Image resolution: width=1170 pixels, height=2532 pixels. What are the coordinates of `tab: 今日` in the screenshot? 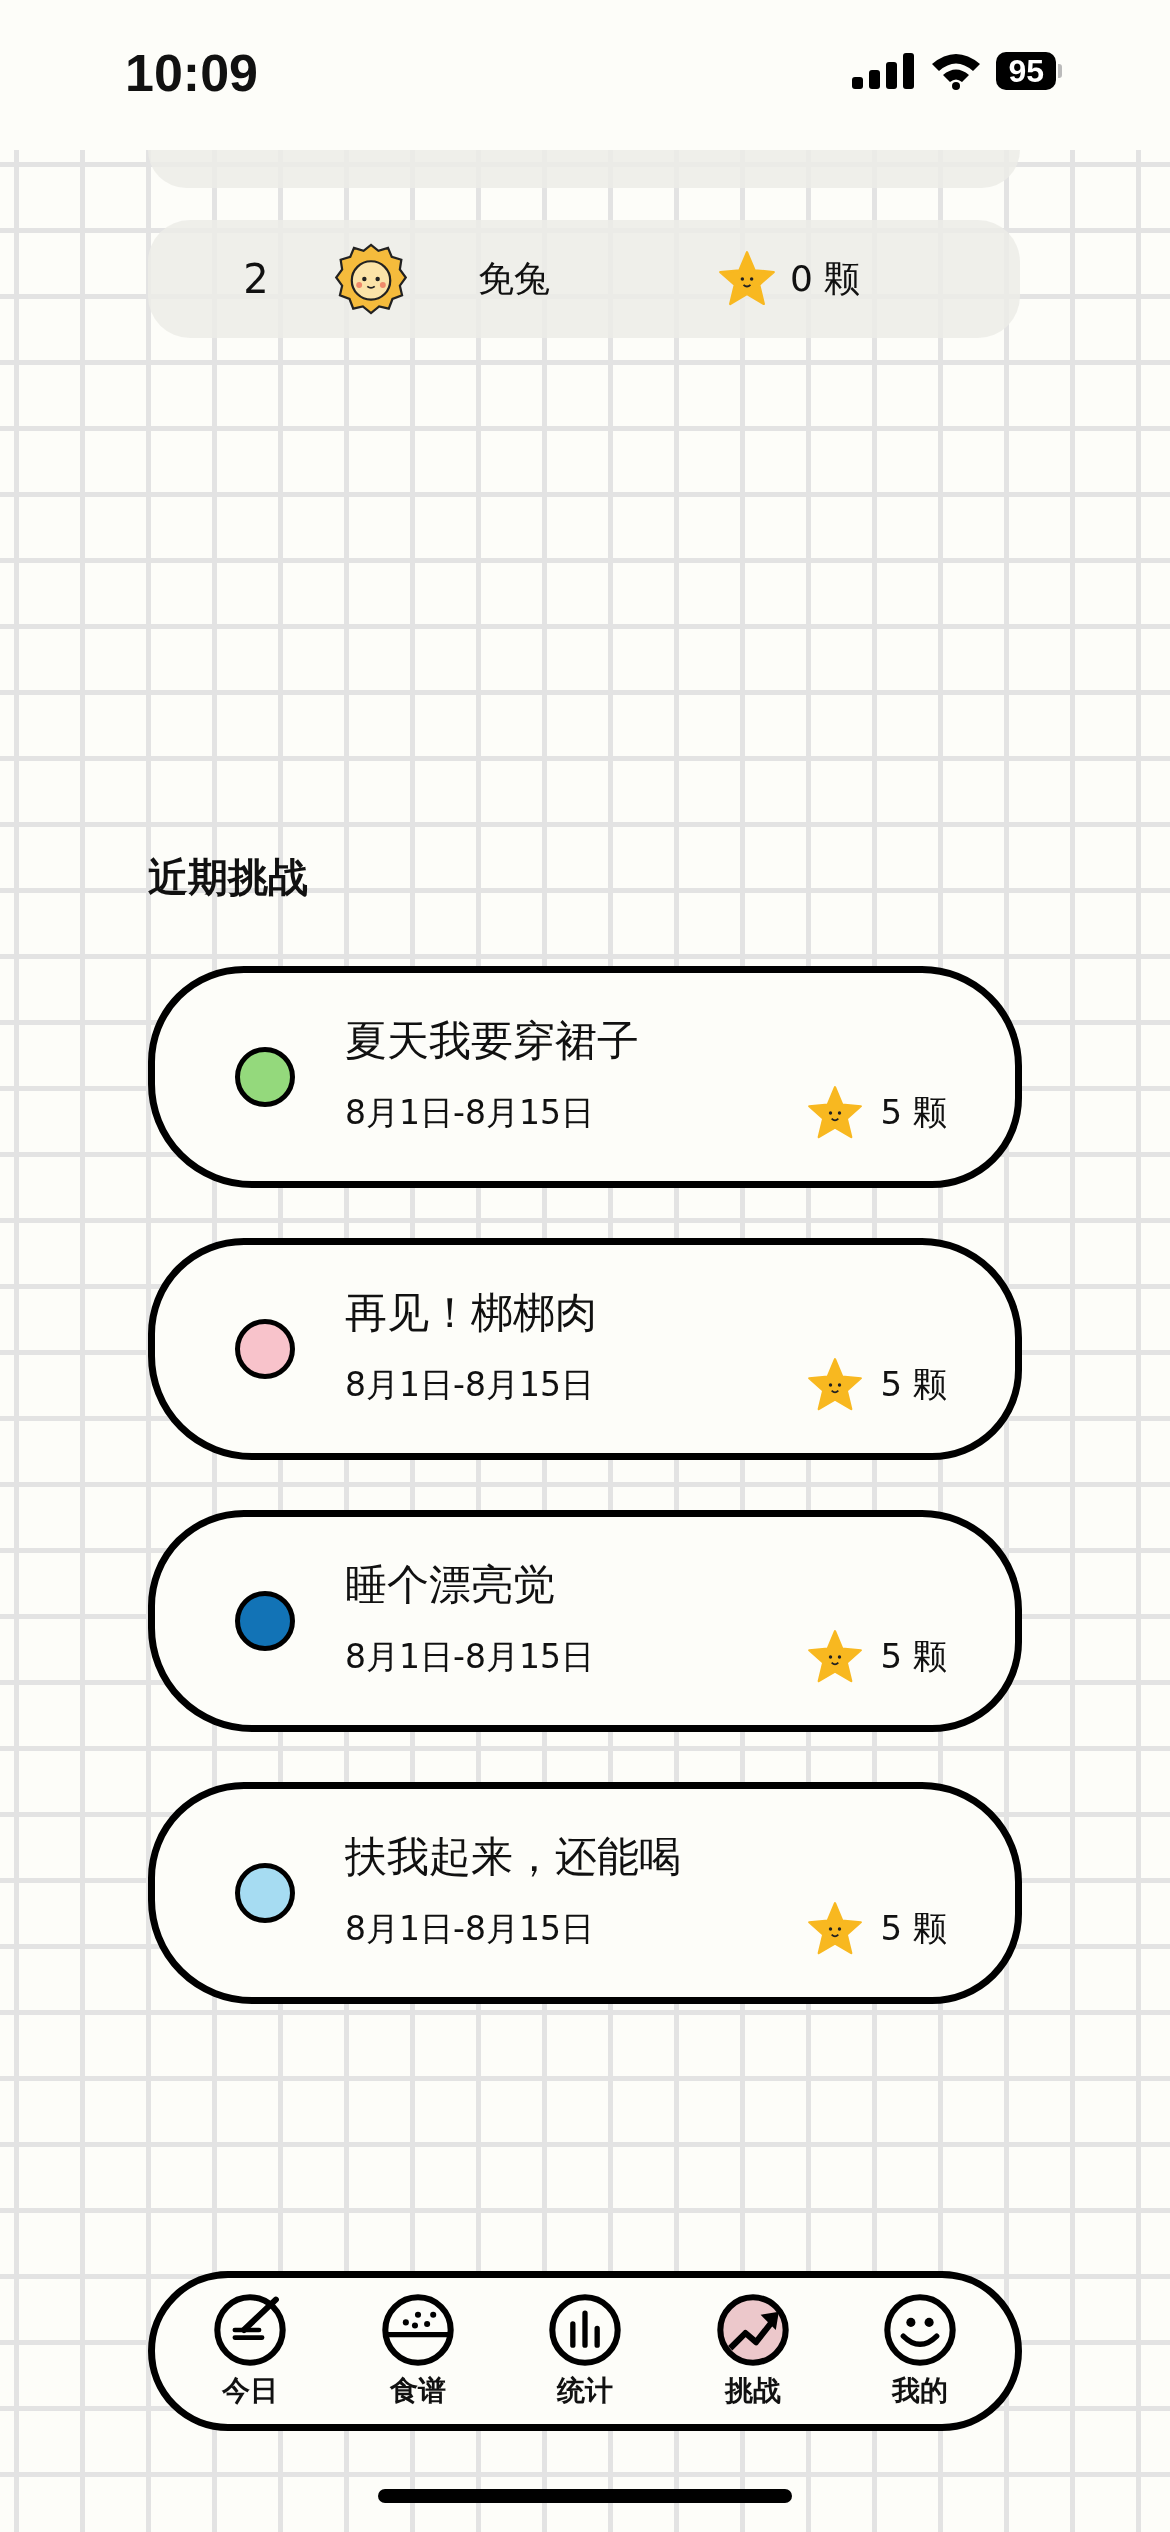 It's located at (250, 2351).